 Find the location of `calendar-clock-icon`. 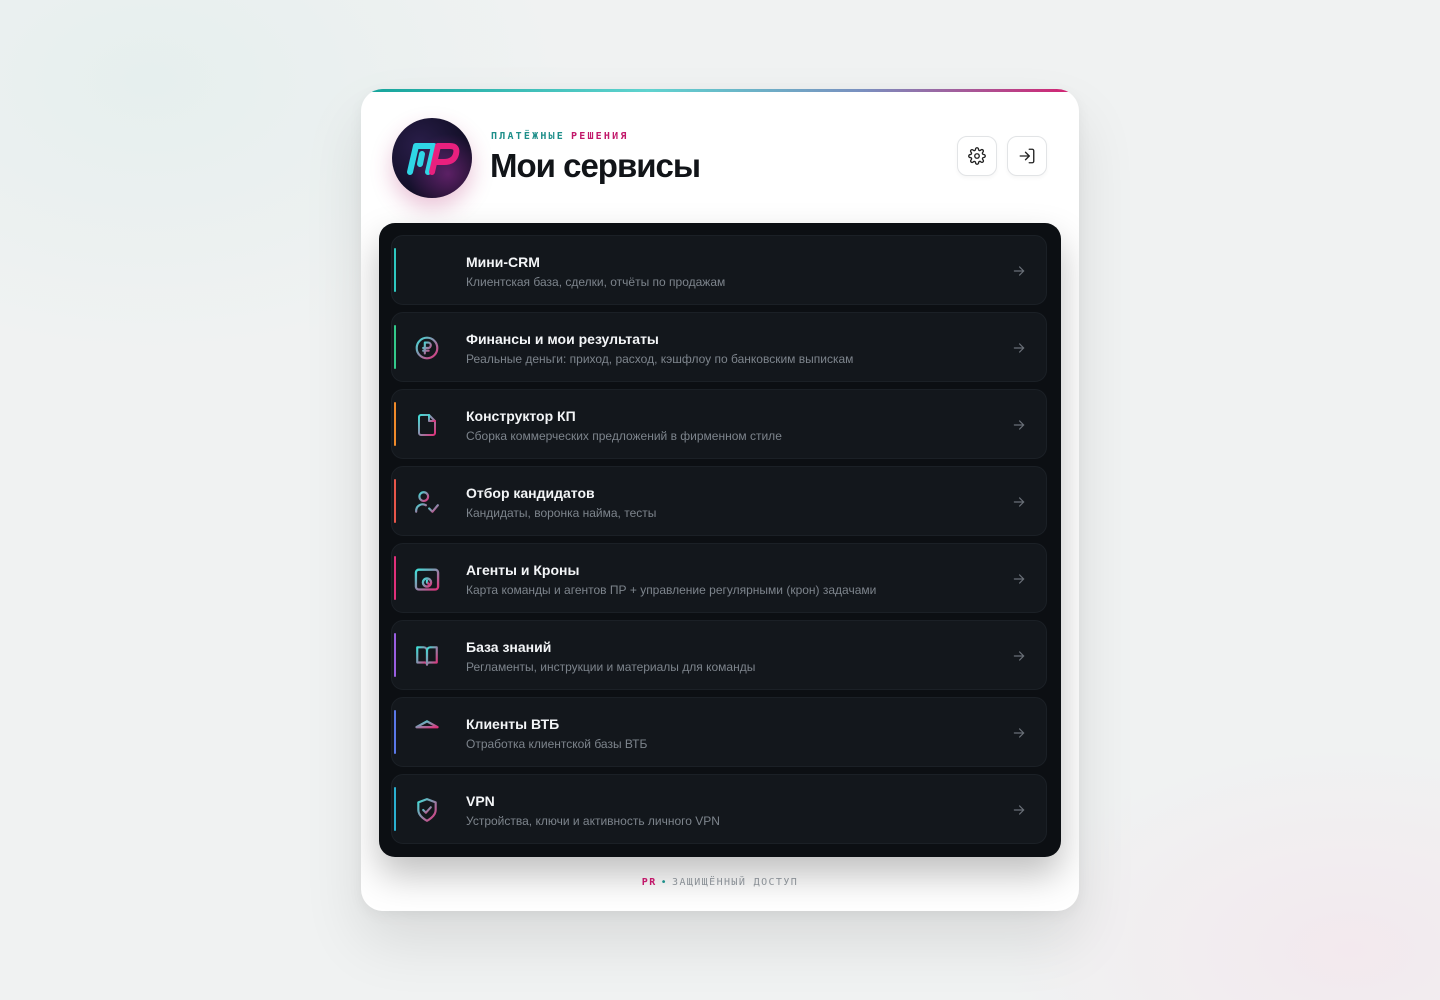

calendar-clock-icon is located at coordinates (427, 579).